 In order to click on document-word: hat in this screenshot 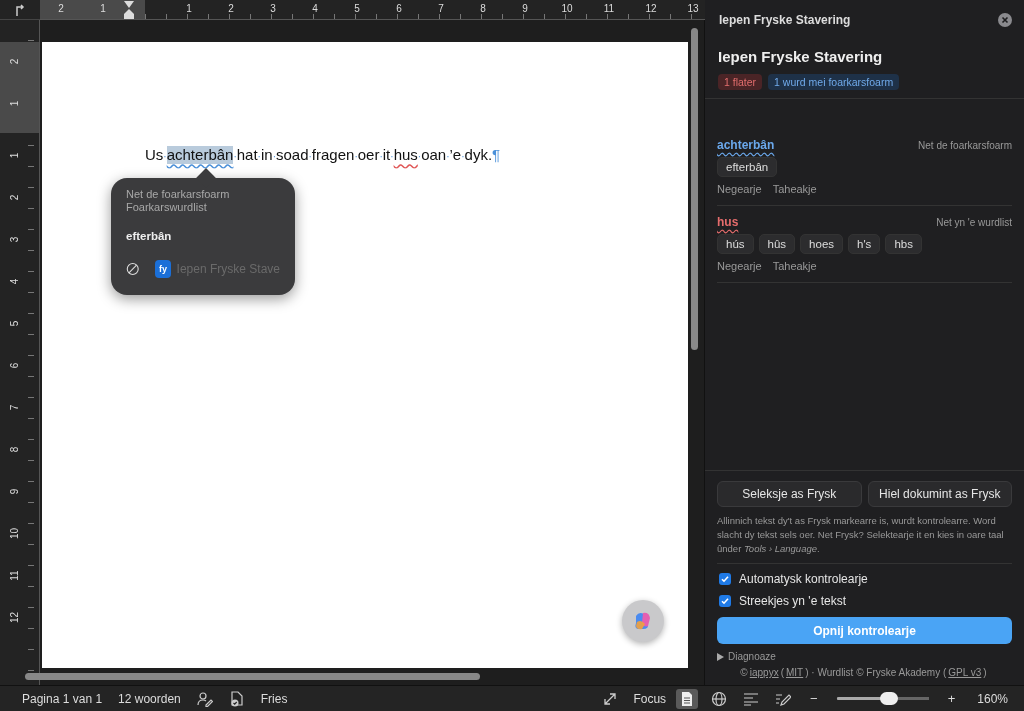, I will do `click(247, 155)`.